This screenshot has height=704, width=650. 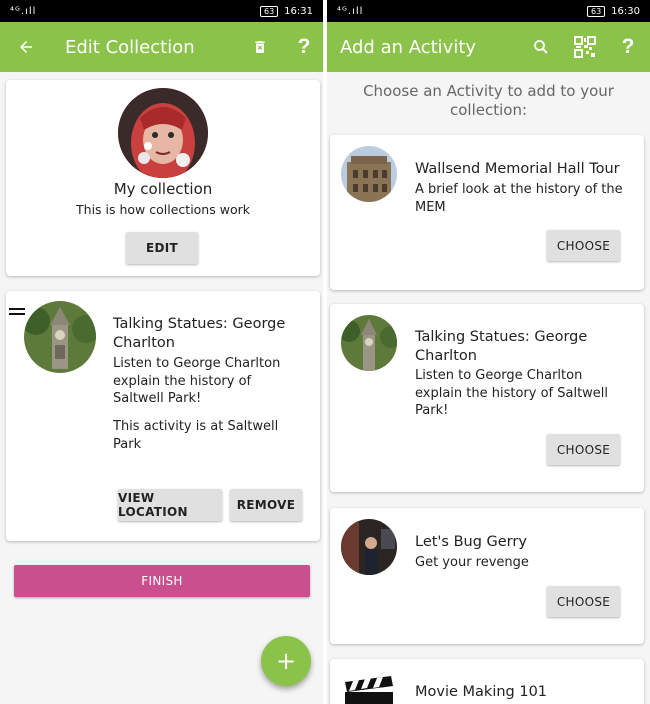 I want to click on delete-button, so click(x=260, y=47).